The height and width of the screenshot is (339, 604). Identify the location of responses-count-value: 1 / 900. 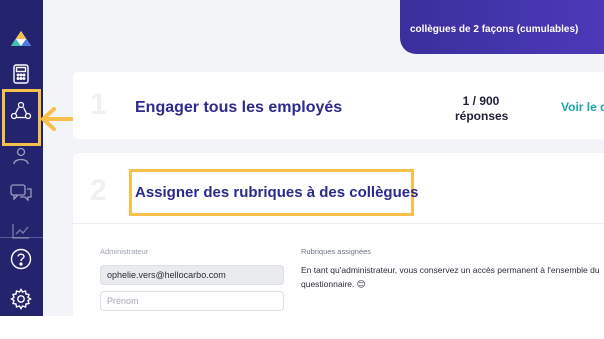
(481, 101).